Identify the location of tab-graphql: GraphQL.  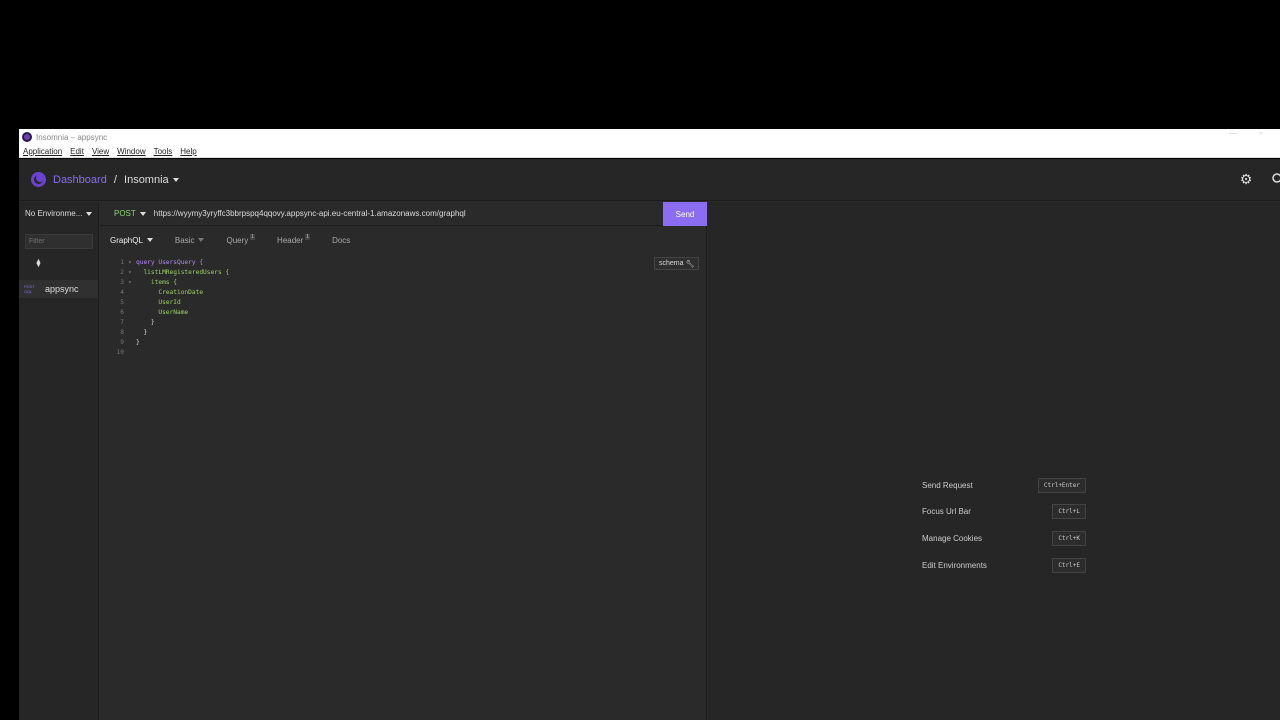
(131, 240).